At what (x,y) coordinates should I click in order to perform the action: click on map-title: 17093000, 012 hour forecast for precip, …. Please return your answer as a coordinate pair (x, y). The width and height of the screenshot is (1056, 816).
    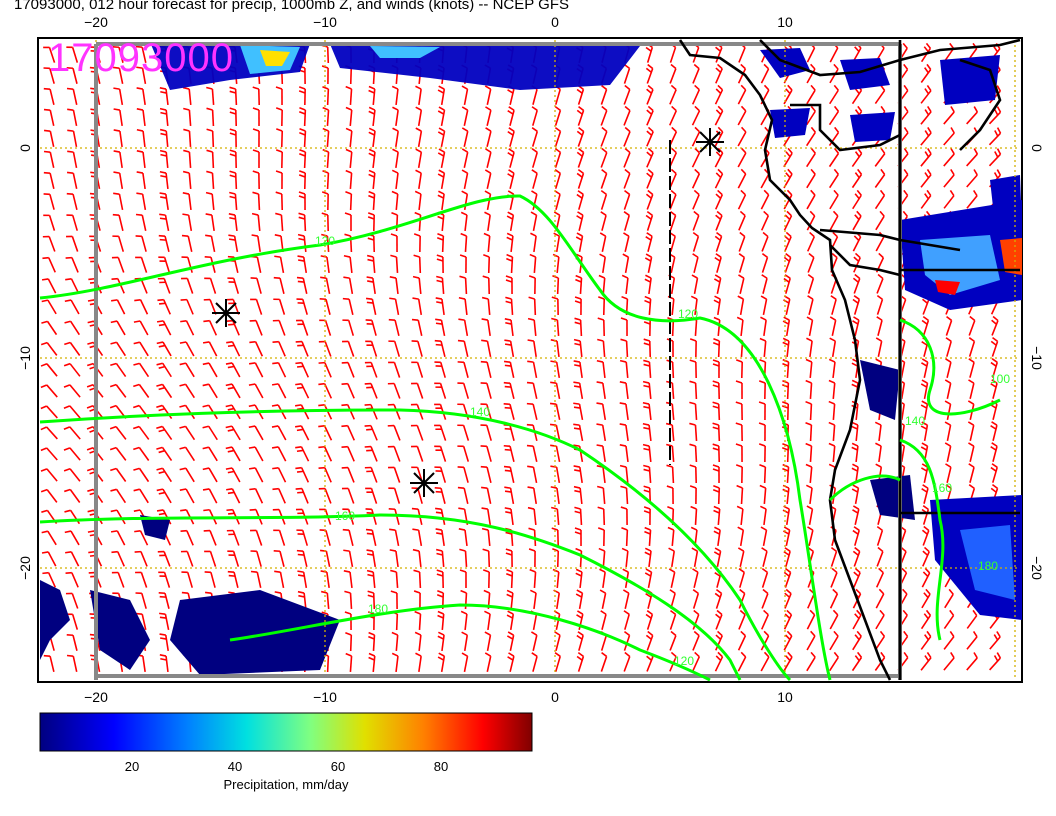
    Looking at the image, I should click on (291, 6).